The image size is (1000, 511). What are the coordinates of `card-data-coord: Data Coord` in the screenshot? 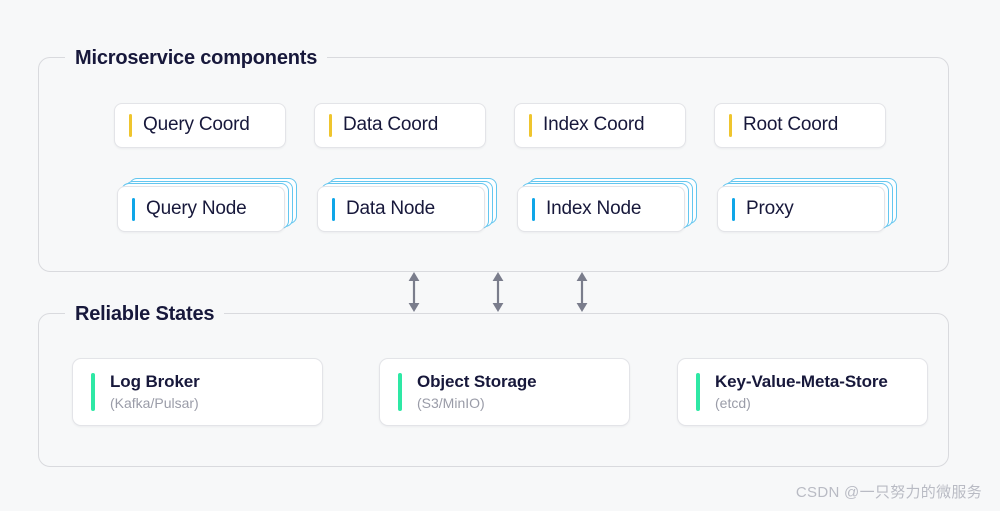 It's located at (400, 125).